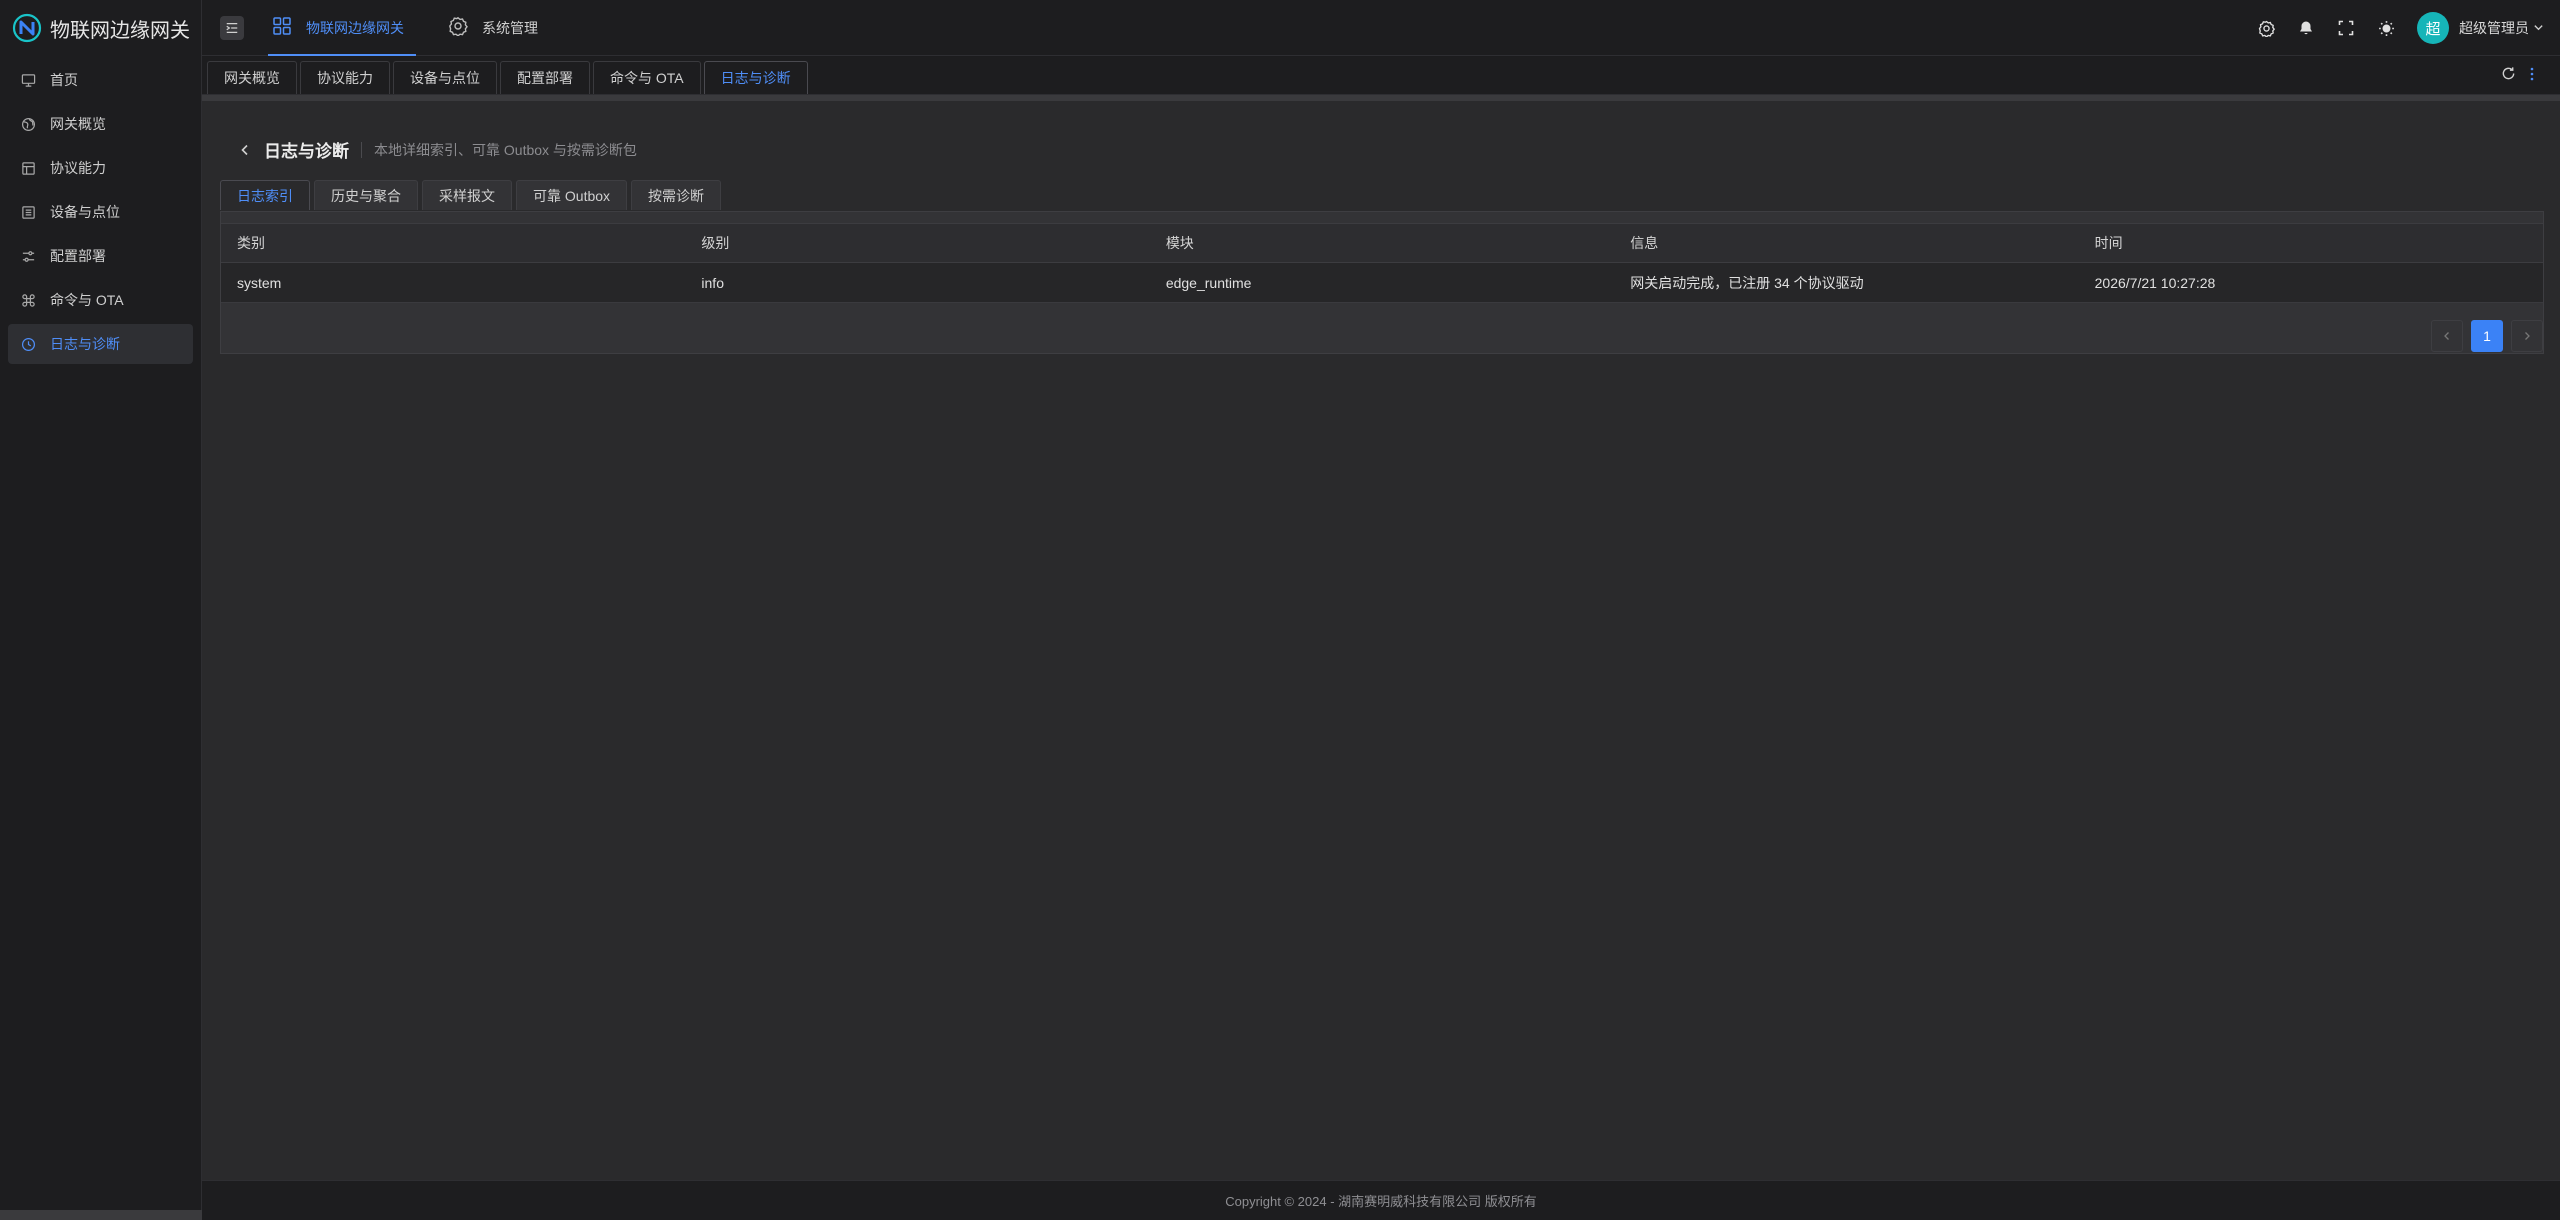 The width and height of the screenshot is (2560, 1220). I want to click on top-menu-label: 物联网边缘网关, so click(355, 27).